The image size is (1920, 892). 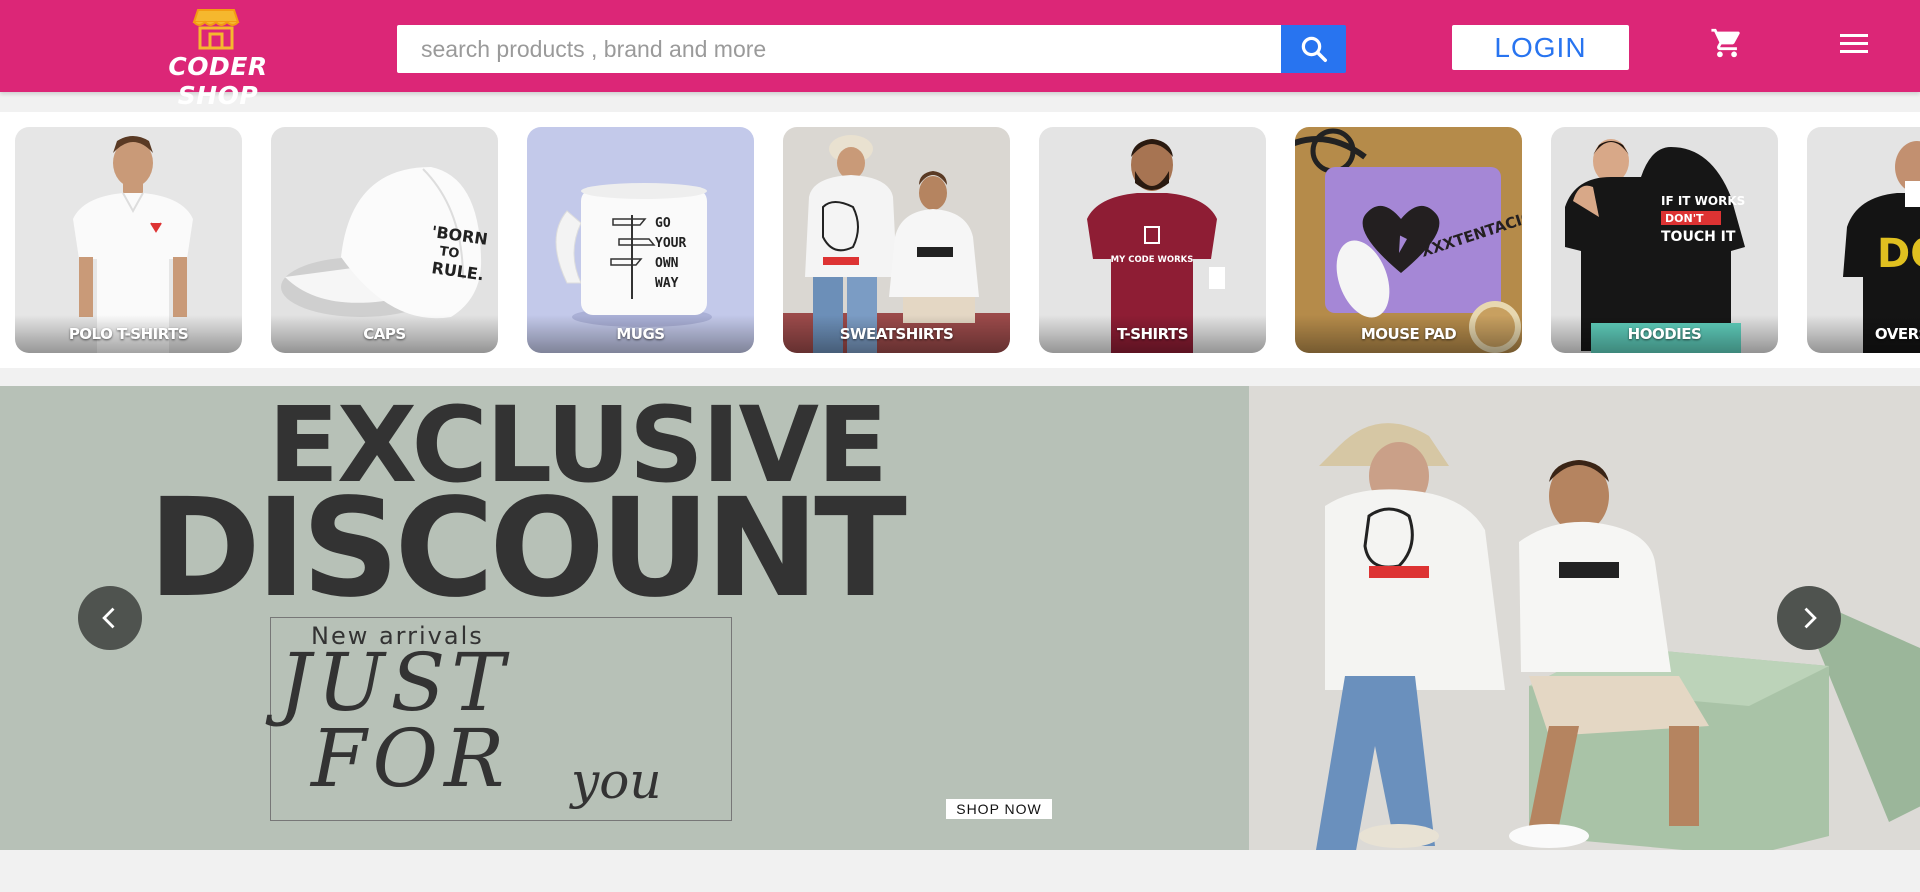 I want to click on for-text: FOR, so click(x=411, y=758).